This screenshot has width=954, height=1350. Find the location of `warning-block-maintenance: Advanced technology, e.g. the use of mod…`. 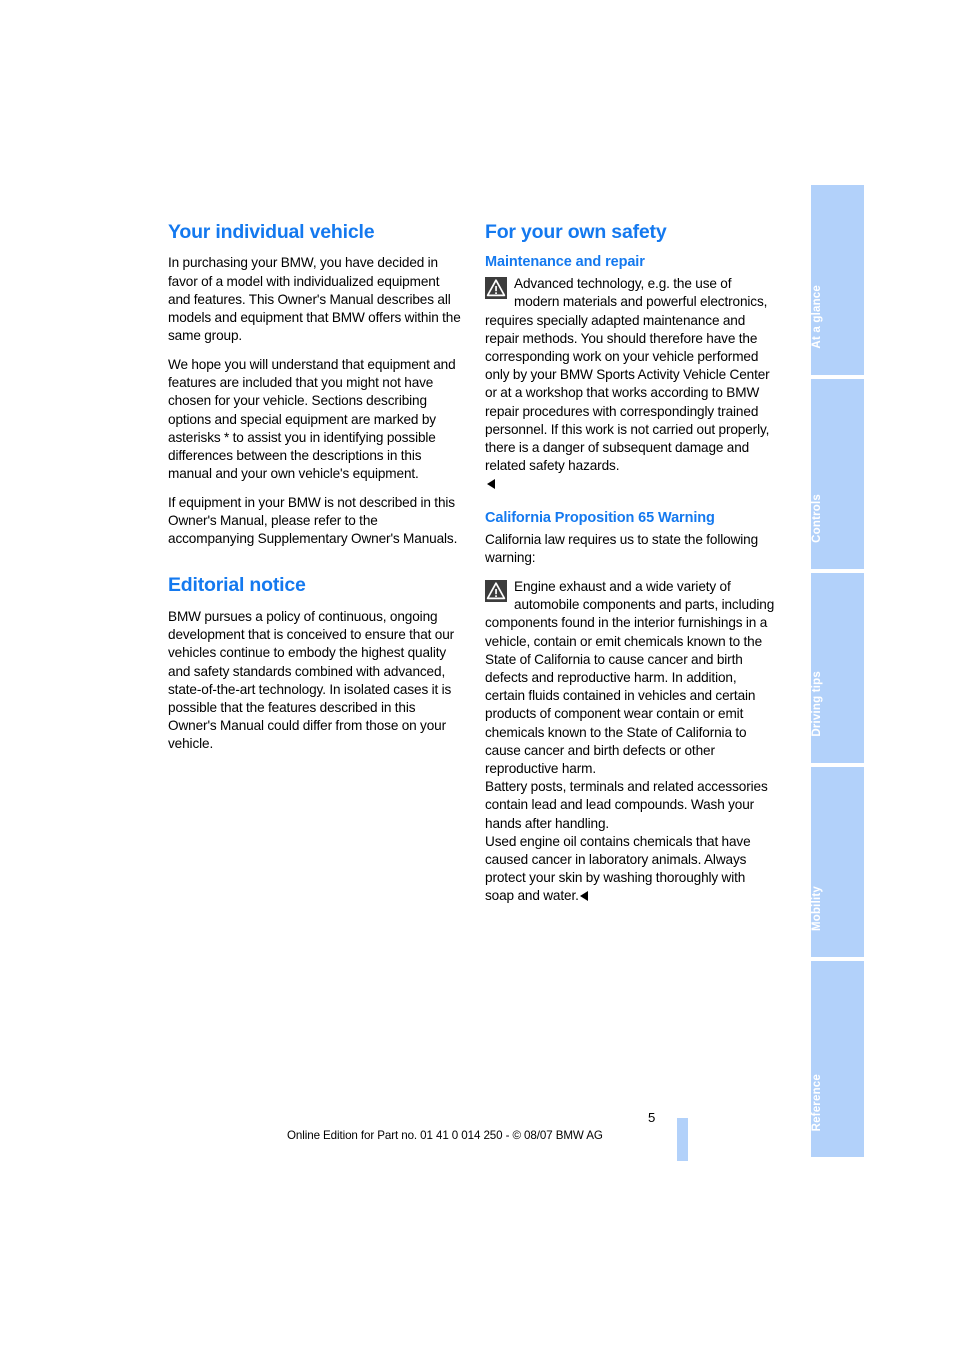

warning-block-maintenance: Advanced technology, e.g. the use of mod… is located at coordinates (630, 384).